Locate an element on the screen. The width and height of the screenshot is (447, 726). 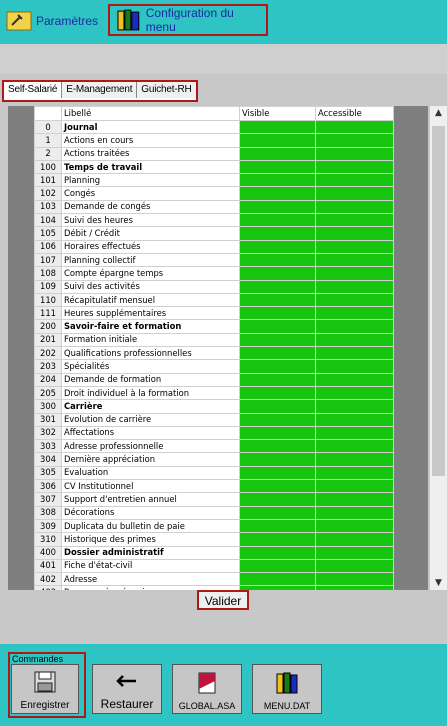
table-row: 308 Décorations is located at coordinates (214, 512).